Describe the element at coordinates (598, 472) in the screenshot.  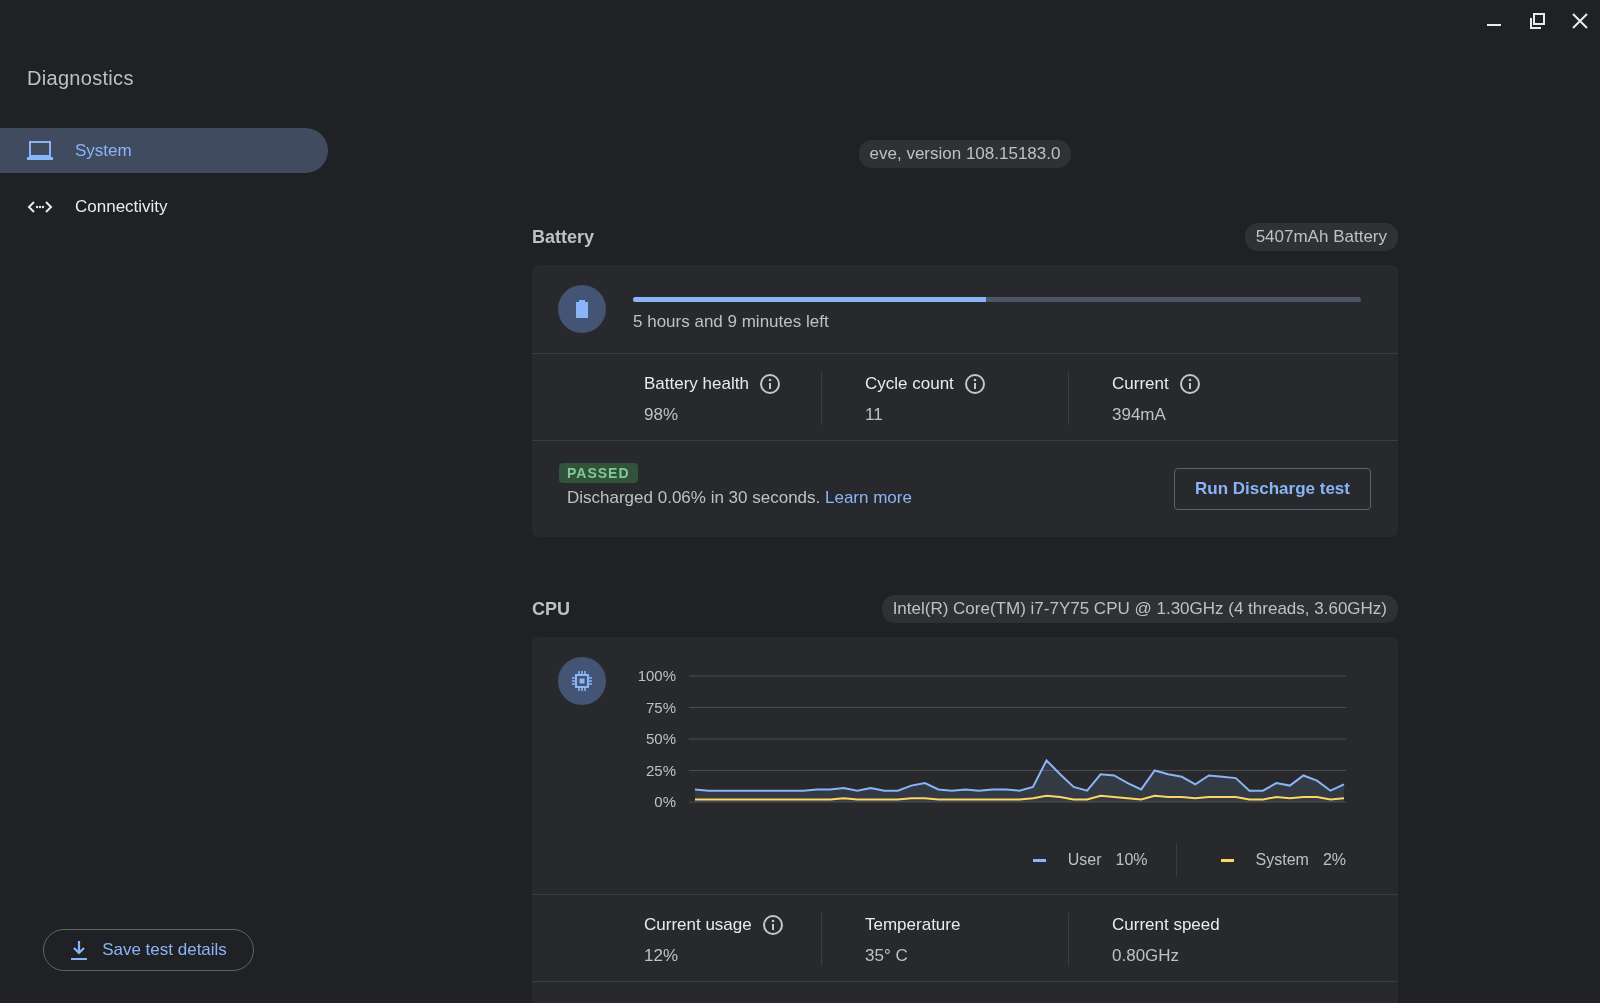
I see `status-badge: PASSED` at that location.